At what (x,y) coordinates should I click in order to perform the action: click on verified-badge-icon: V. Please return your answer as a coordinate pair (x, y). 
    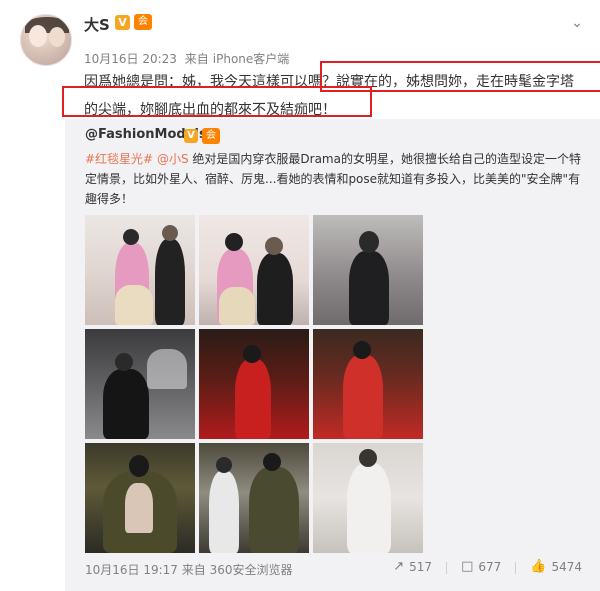
    Looking at the image, I should click on (122, 22).